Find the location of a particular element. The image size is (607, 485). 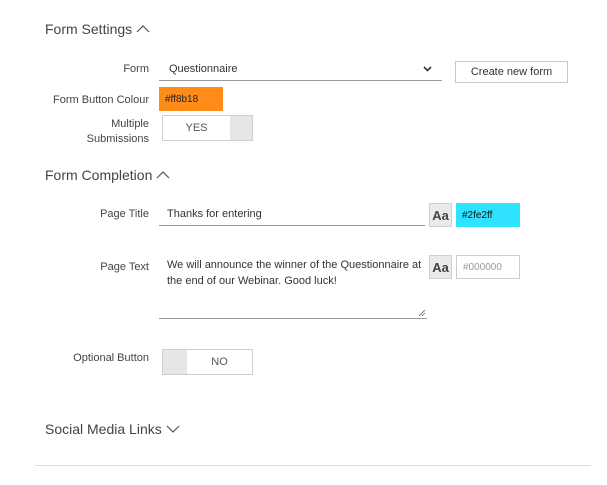

optional-toggle-label: NO is located at coordinates (219, 362).